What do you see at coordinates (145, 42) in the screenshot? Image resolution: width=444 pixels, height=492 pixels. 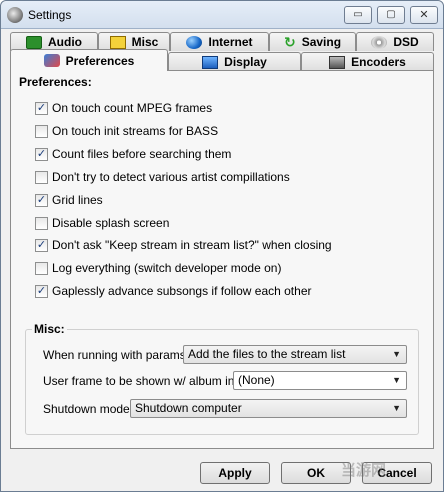 I see `tab-label: Misc` at bounding box center [145, 42].